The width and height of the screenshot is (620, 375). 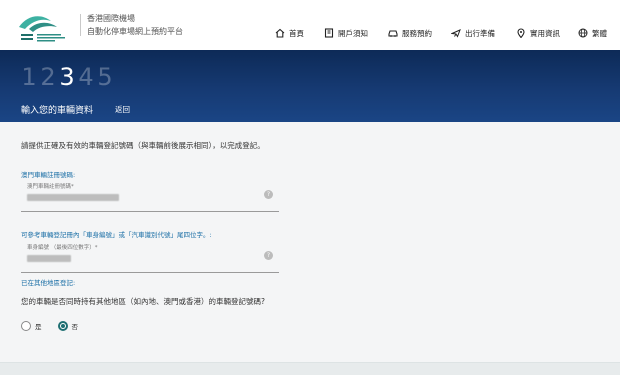 I want to click on nav-account-notice: 開戶須知, so click(x=346, y=33).